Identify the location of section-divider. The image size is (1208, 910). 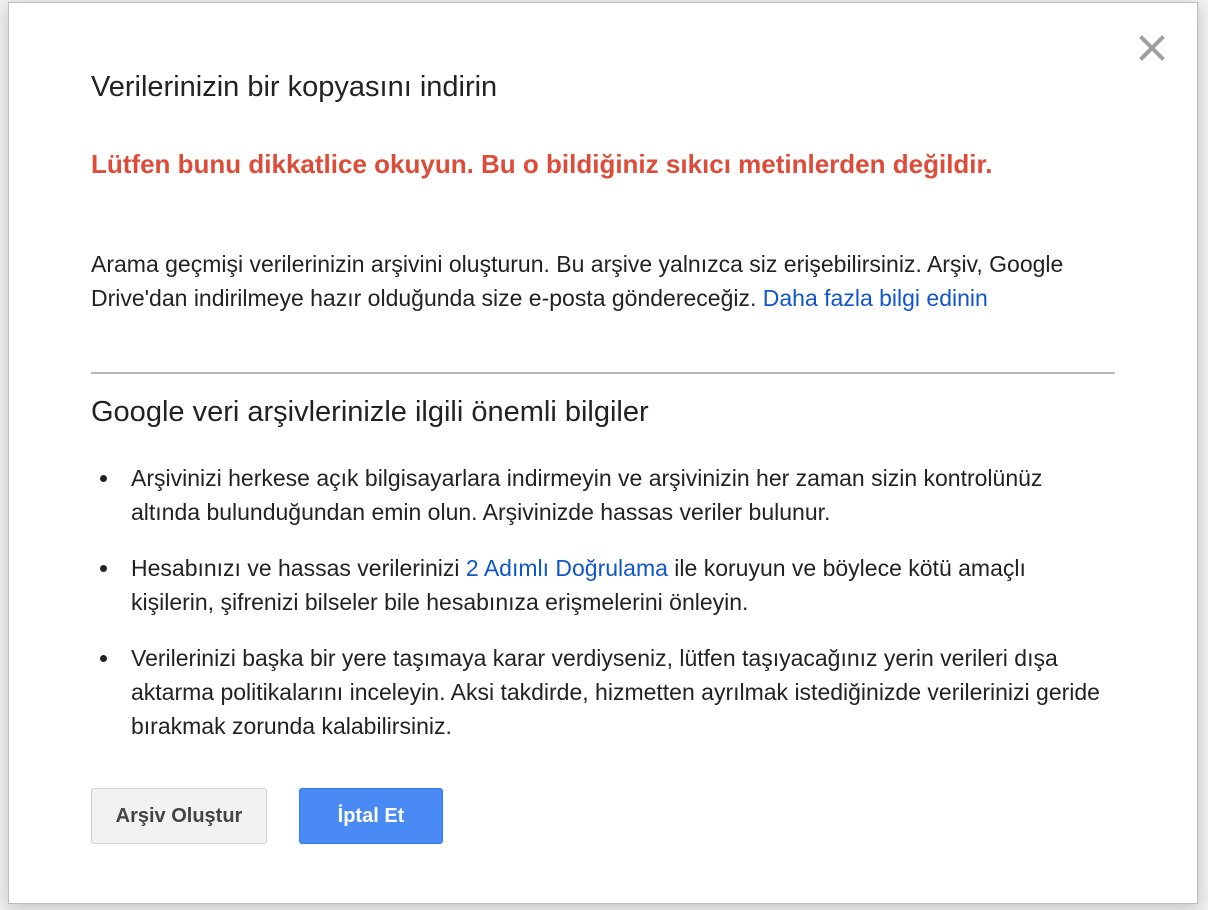
(603, 373).